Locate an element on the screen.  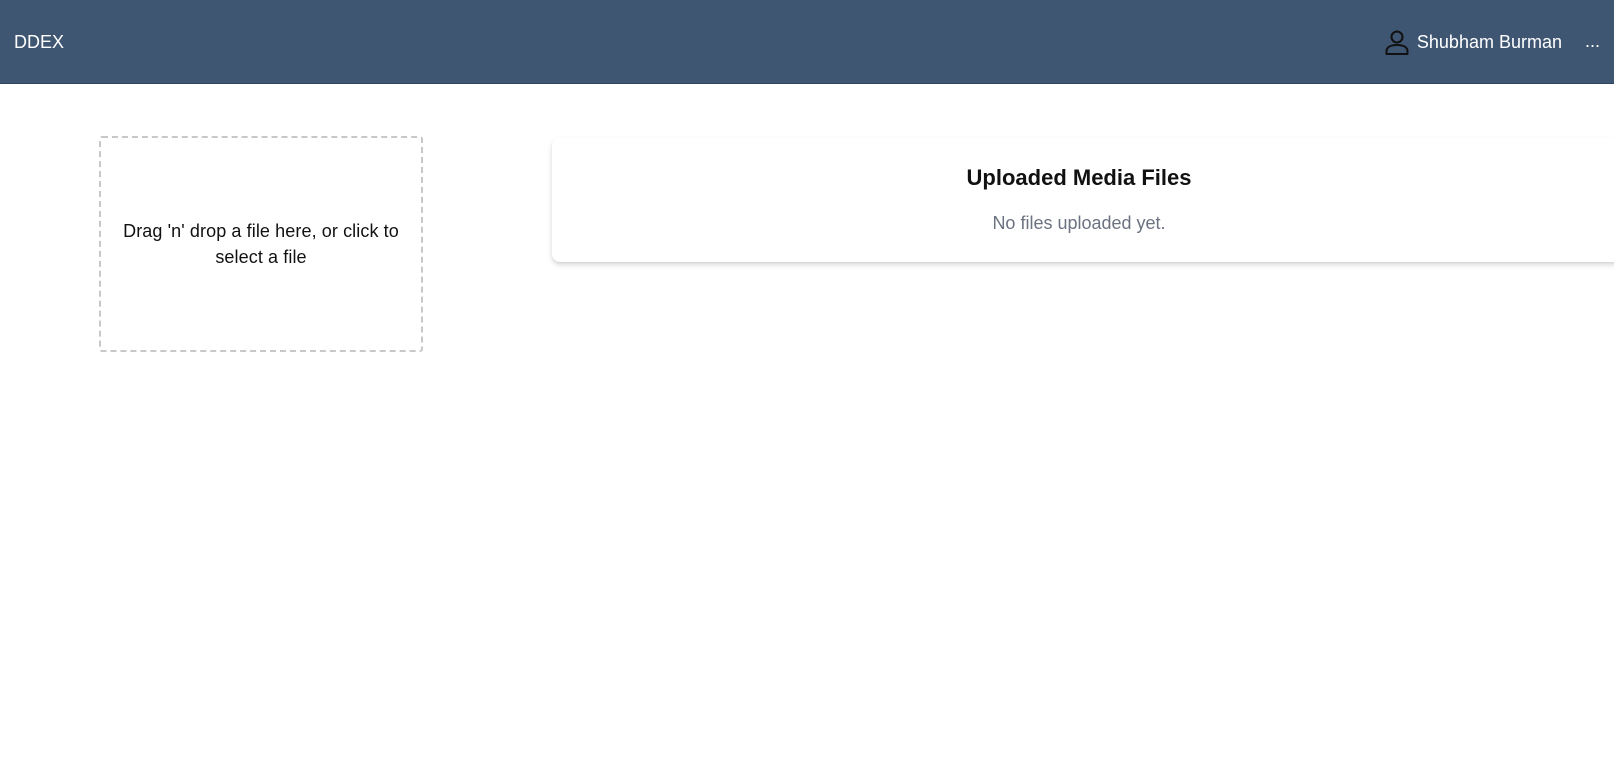
user-profile-button: Shubham Burman is located at coordinates (1472, 42).